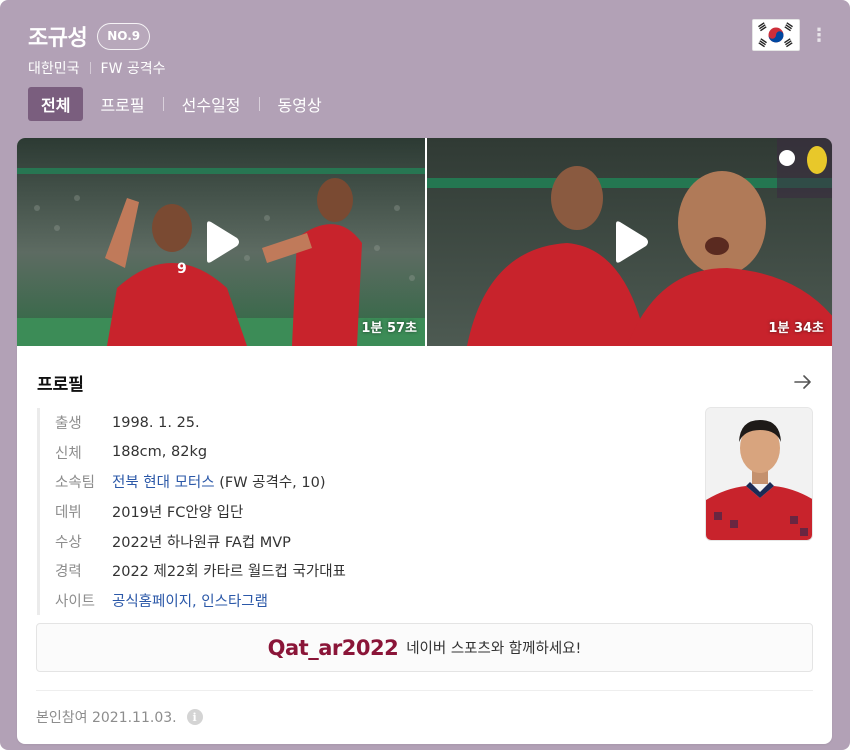 The height and width of the screenshot is (750, 850). What do you see at coordinates (68, 572) in the screenshot?
I see `info-label: 경력` at bounding box center [68, 572].